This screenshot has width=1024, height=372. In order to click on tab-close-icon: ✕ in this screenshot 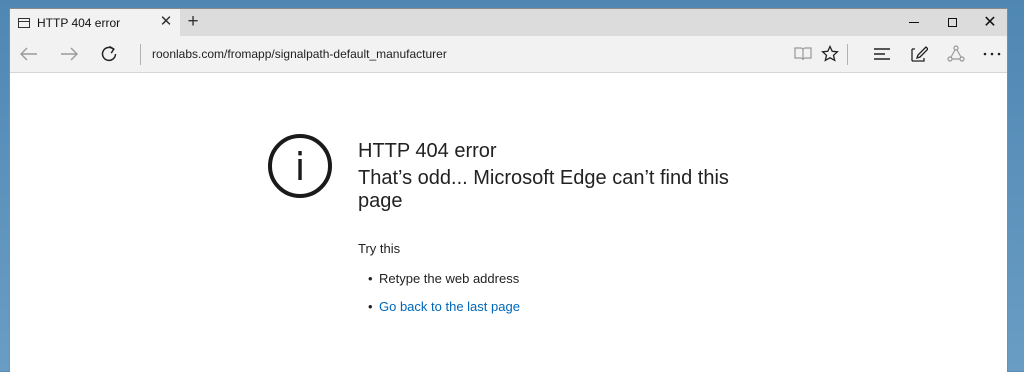, I will do `click(166, 22)`.